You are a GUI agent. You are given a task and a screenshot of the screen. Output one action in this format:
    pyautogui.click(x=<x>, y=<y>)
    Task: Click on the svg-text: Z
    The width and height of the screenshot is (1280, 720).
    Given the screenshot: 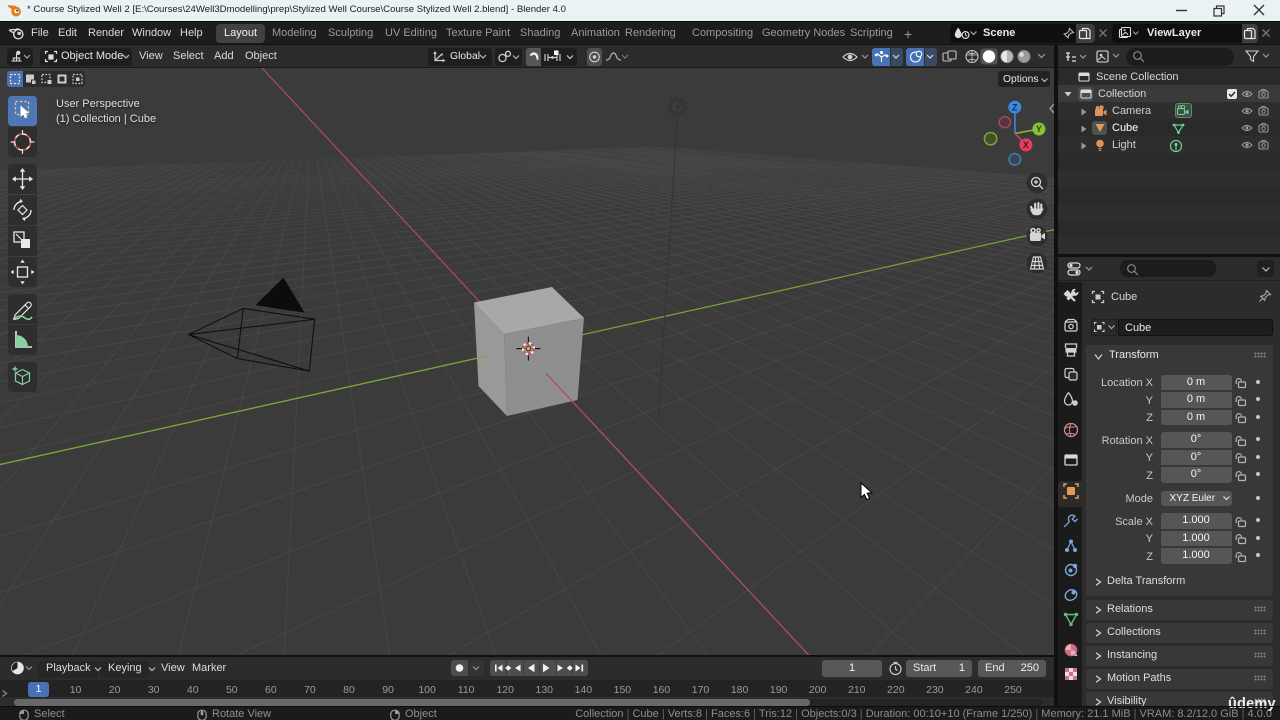 What is the action you would take?
    pyautogui.click(x=1015, y=107)
    